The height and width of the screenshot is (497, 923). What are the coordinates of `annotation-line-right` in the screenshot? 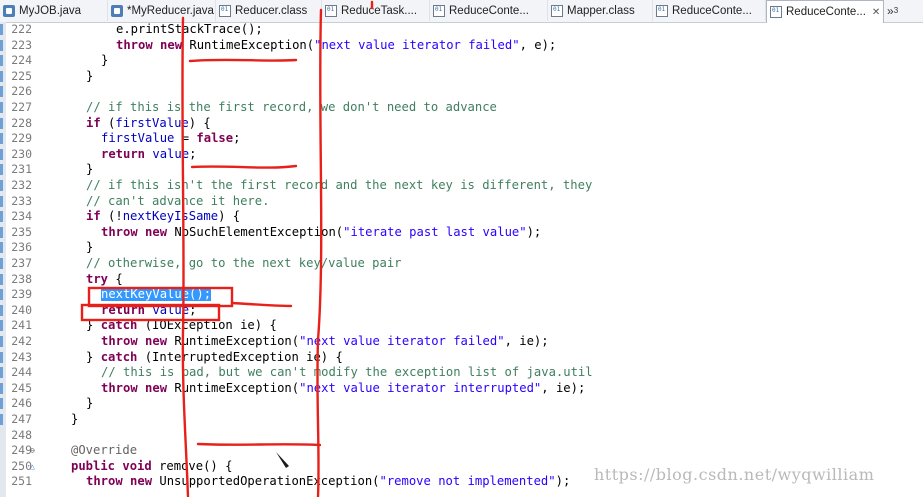 It's located at (319, 252).